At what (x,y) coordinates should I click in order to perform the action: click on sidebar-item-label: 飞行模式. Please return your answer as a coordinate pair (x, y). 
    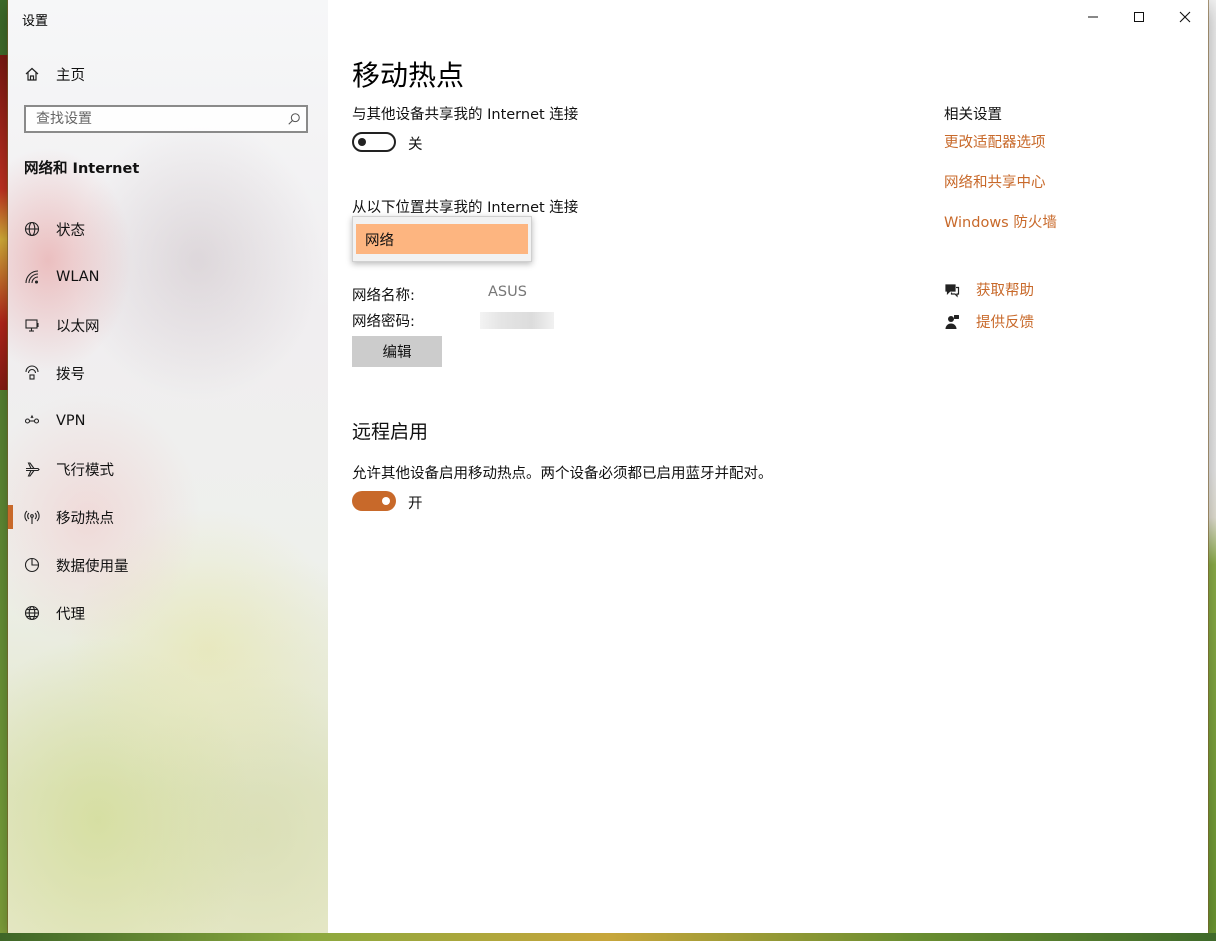
    Looking at the image, I should click on (85, 470).